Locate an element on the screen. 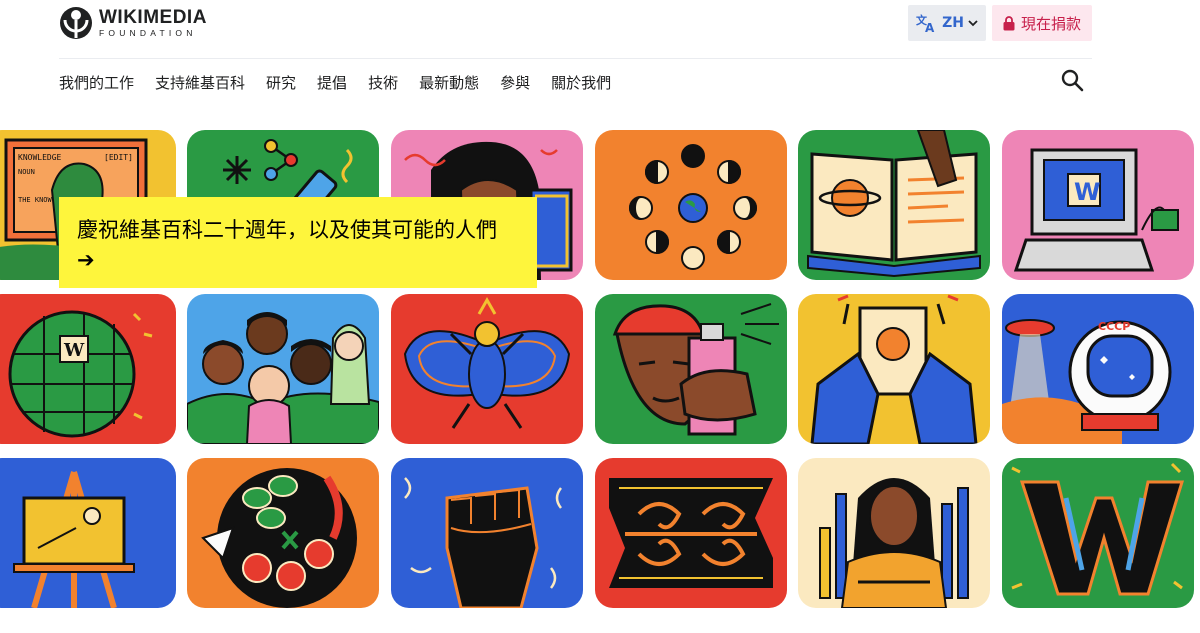 The width and height of the screenshot is (1200, 633). main-nav: 我們的工作 支持維基百科 研究 提倡 技術 最新動態 參與 關於我們 is located at coordinates (345, 83).